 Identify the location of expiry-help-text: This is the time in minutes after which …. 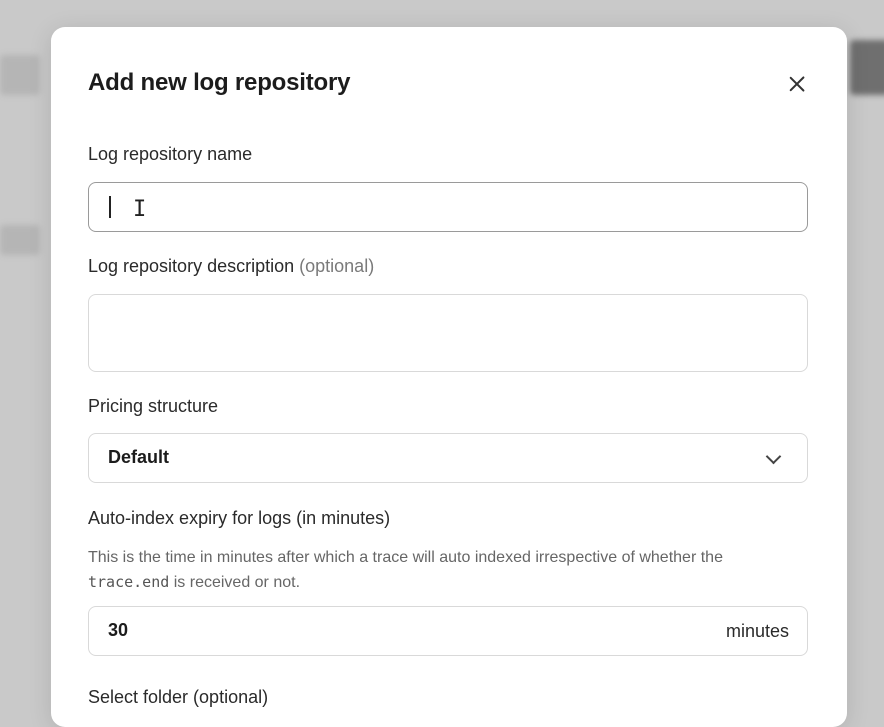
(448, 570).